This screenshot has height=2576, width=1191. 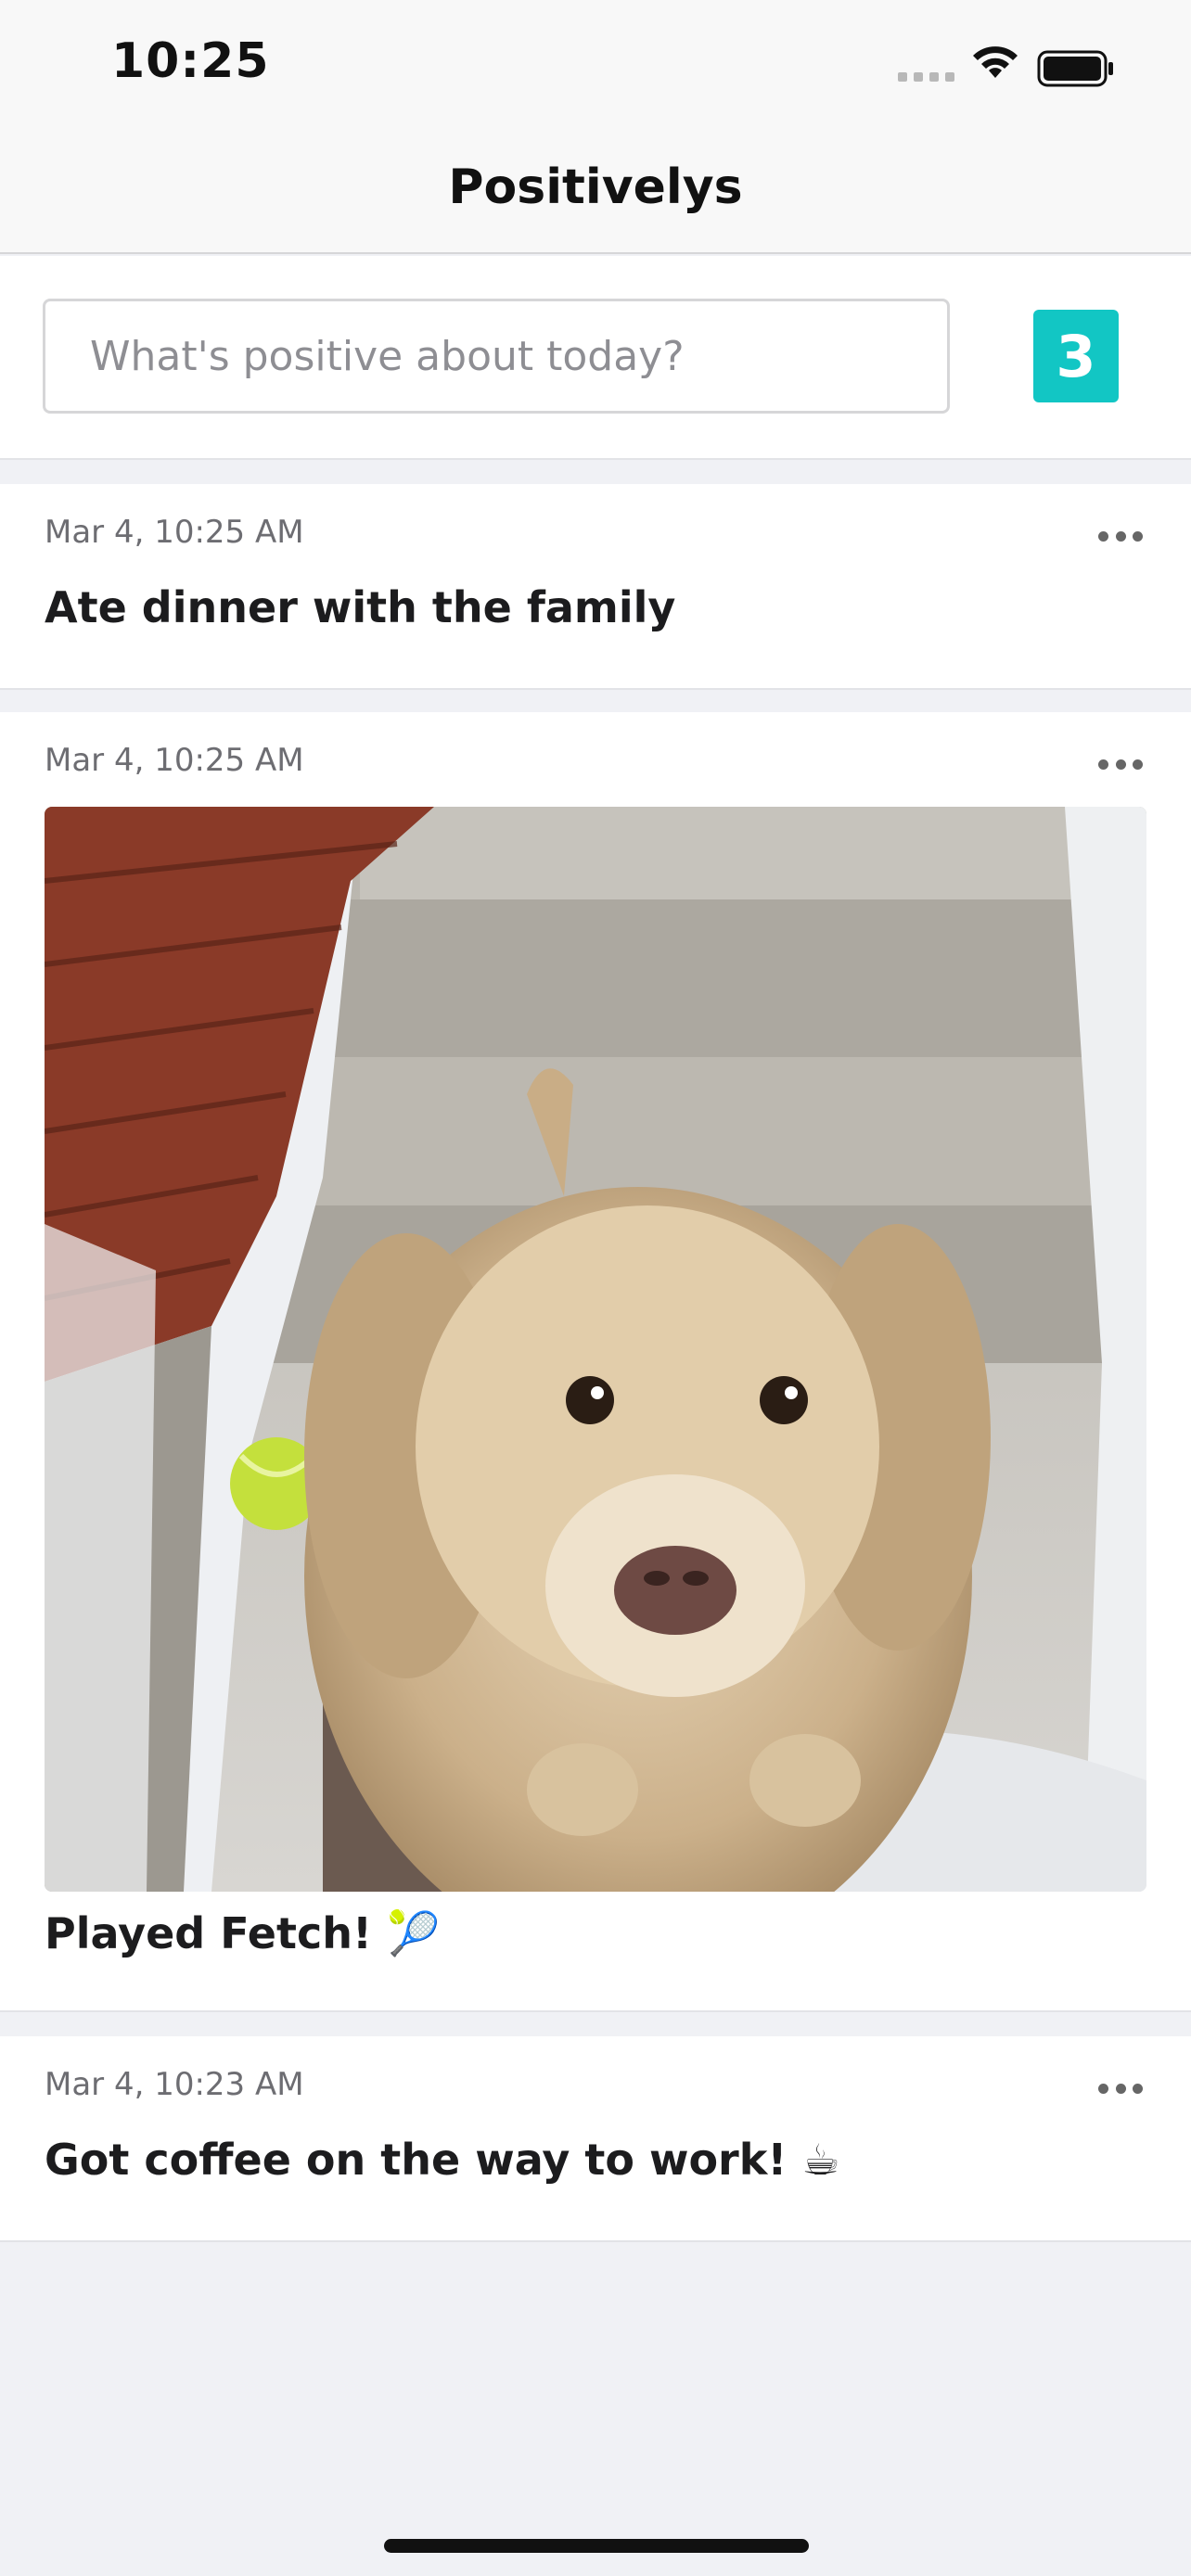 I want to click on entry-count-badge: 3, so click(x=1076, y=356).